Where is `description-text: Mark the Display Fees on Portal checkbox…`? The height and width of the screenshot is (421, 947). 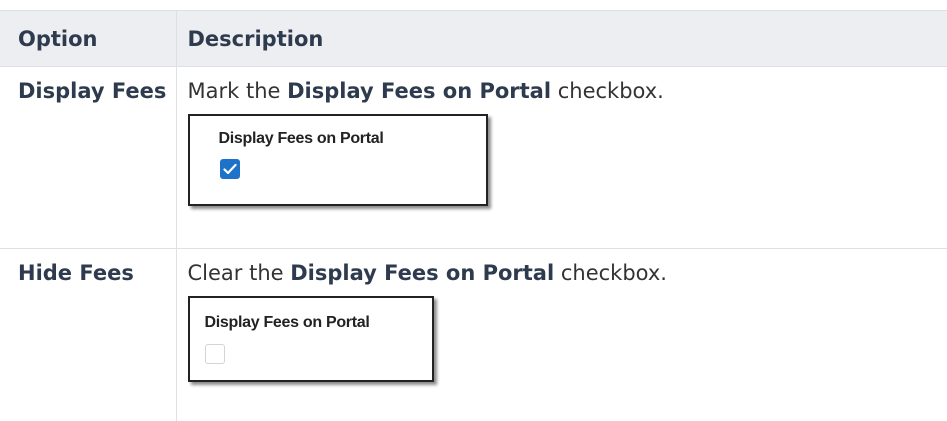
description-text: Mark the Display Fees on Portal checkbox… is located at coordinates (567, 91).